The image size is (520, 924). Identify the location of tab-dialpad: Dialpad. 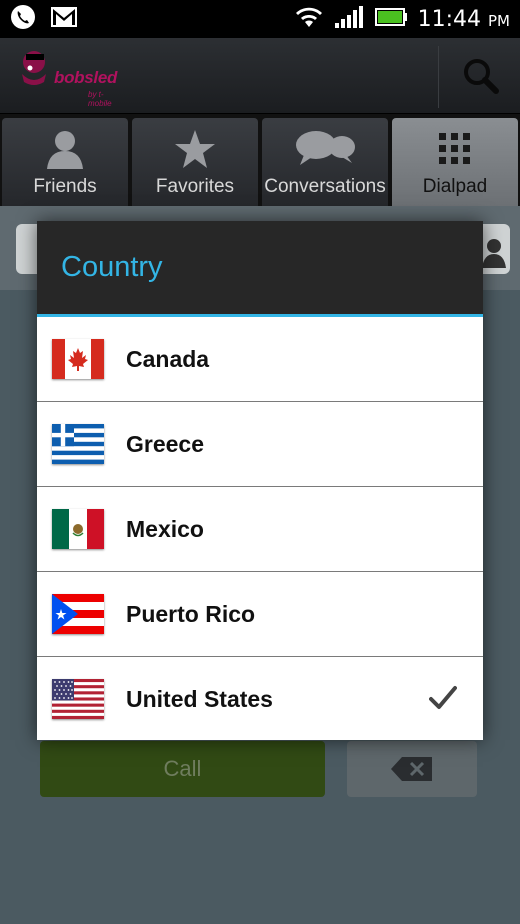
(455, 162).